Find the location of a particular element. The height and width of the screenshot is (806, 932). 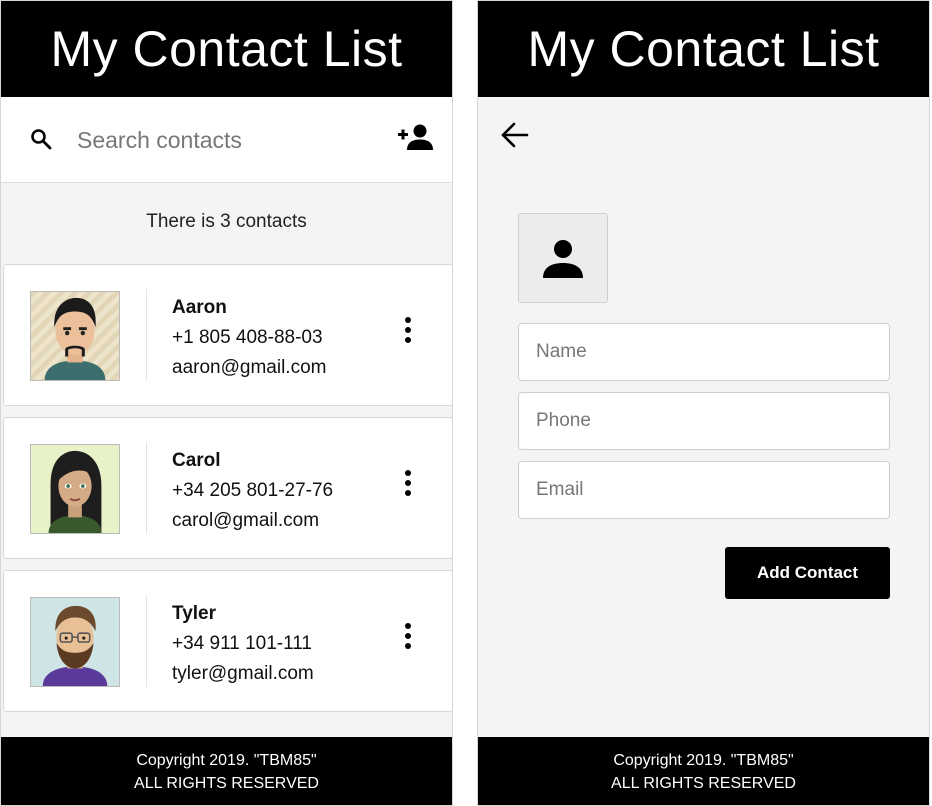

name-field is located at coordinates (704, 352).